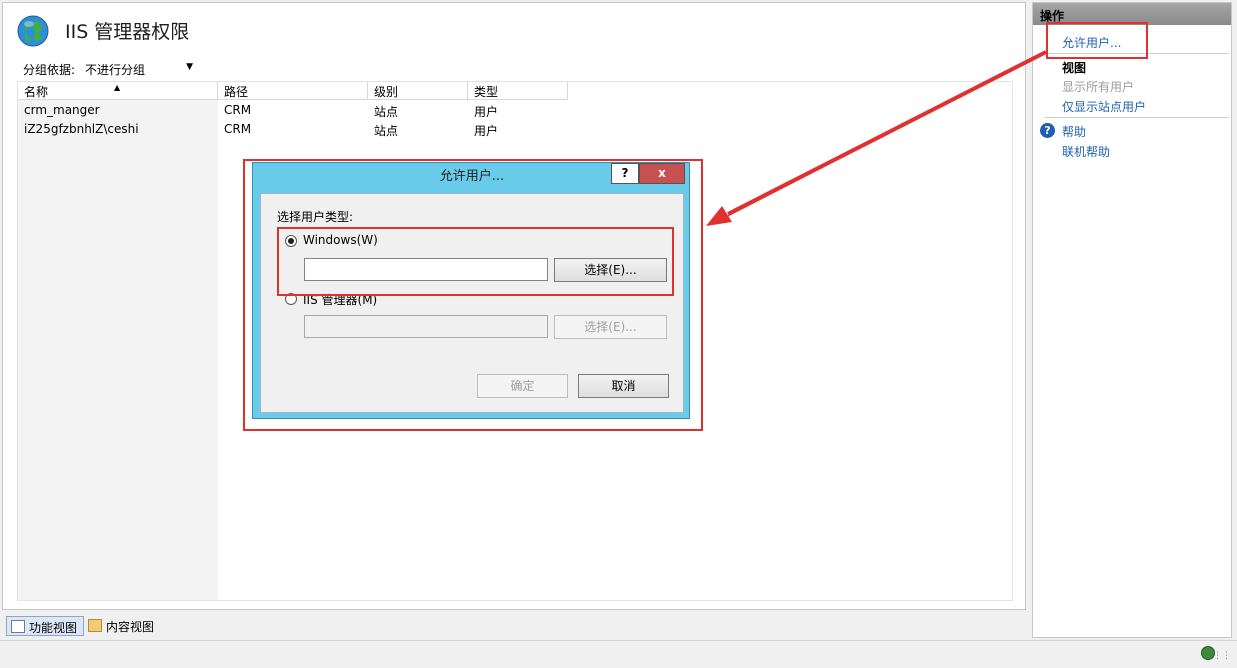 The height and width of the screenshot is (668, 1237). I want to click on group-by-select: 不进行分组 ▼, so click(140, 69).